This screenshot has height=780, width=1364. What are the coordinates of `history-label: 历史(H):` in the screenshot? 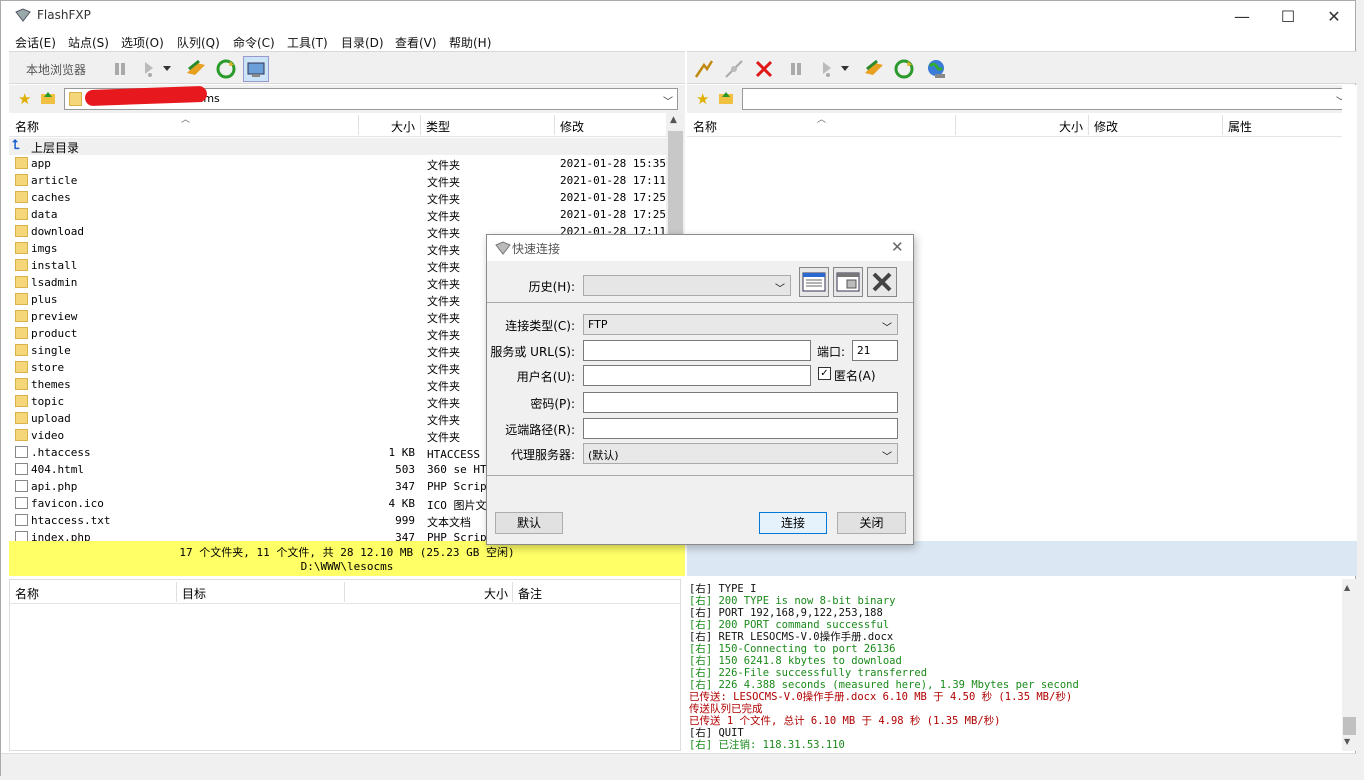 It's located at (551, 287).